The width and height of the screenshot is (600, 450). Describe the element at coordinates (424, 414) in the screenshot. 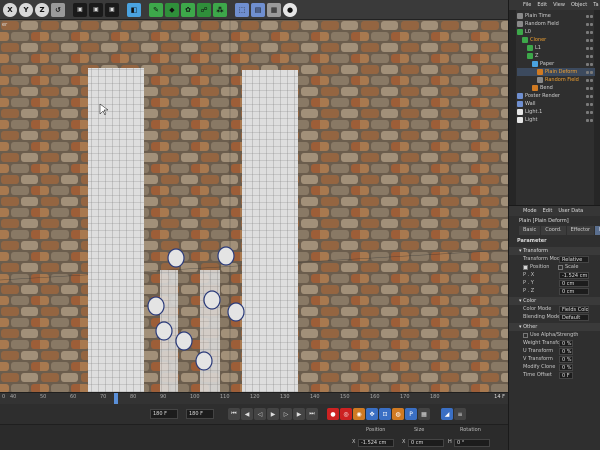

I see `pla-key-icon: ▦` at that location.